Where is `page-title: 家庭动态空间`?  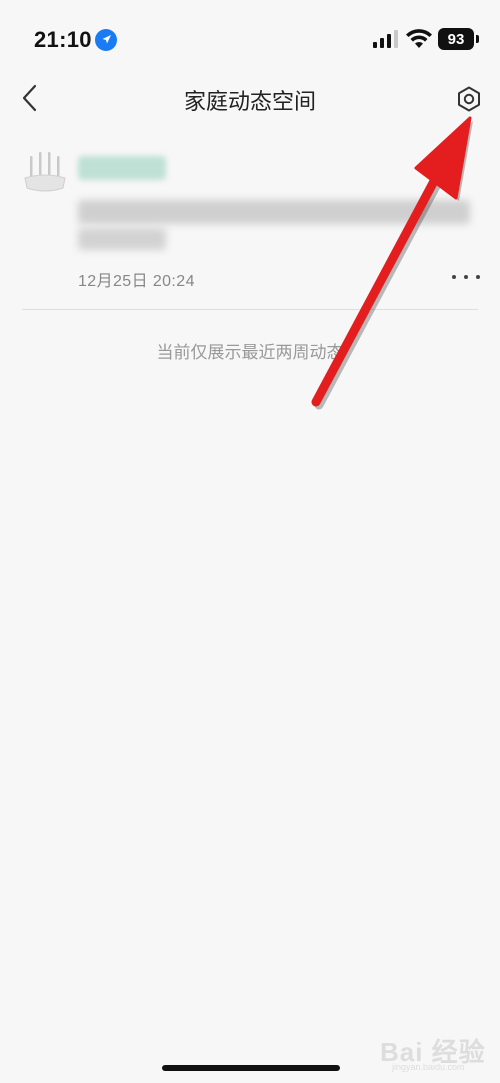
page-title: 家庭动态空间 is located at coordinates (249, 101).